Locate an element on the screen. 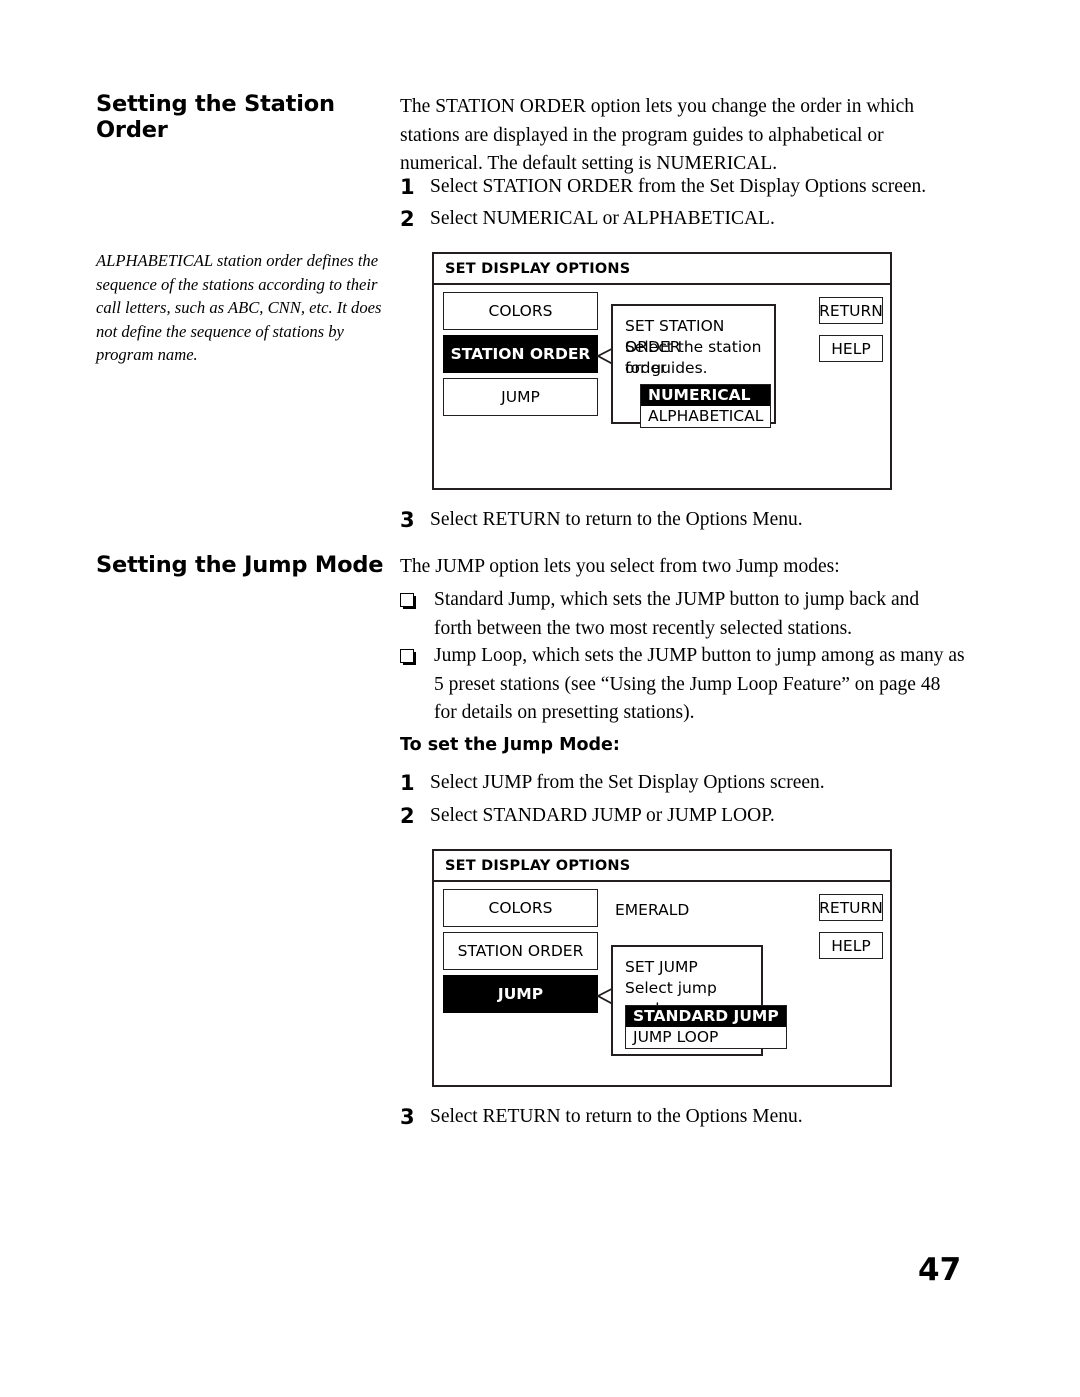 The width and height of the screenshot is (1080, 1397). screen2-return-button: RETURN is located at coordinates (851, 907).